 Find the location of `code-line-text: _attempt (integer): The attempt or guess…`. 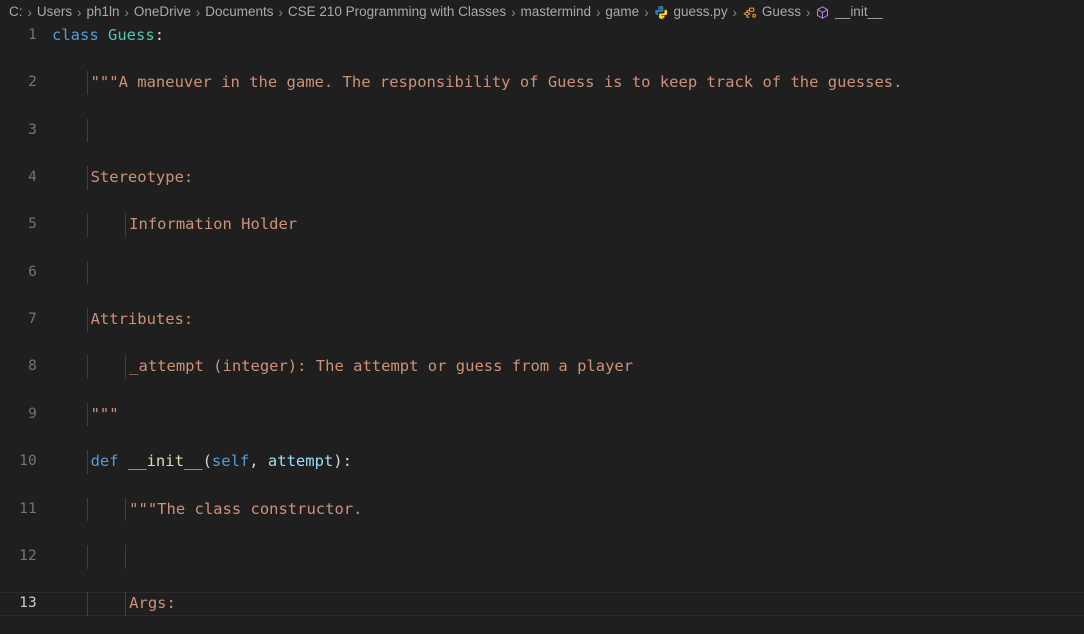

code-line-text: _attempt (integer): The attempt or guess… is located at coordinates (381, 367).